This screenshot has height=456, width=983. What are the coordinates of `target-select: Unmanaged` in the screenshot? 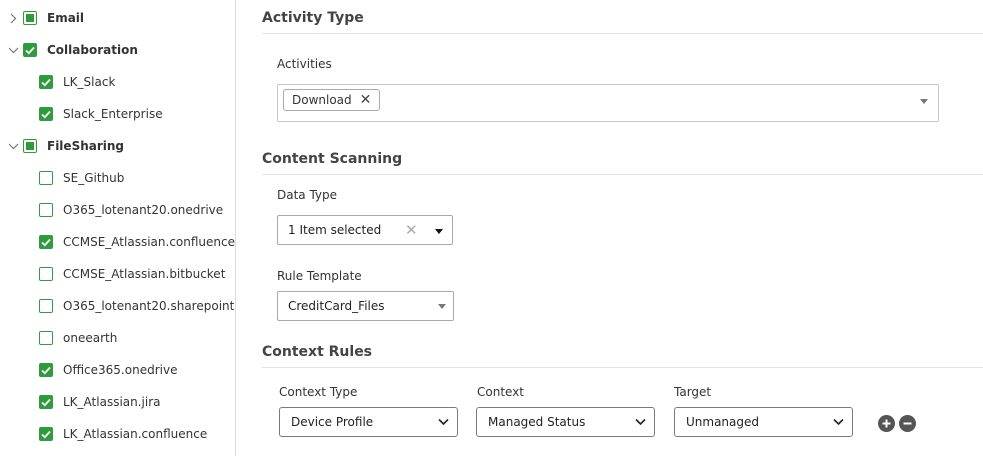 It's located at (763, 422).